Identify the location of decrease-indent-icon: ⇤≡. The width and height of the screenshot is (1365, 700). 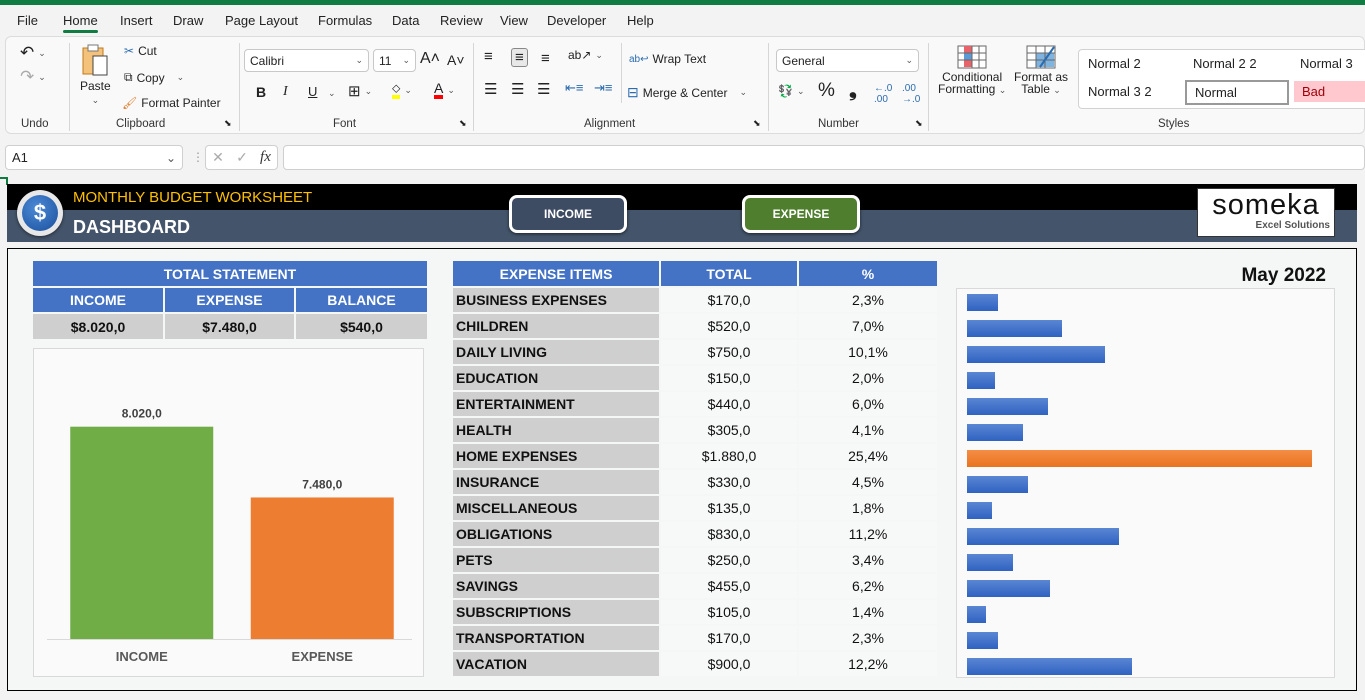
(574, 87).